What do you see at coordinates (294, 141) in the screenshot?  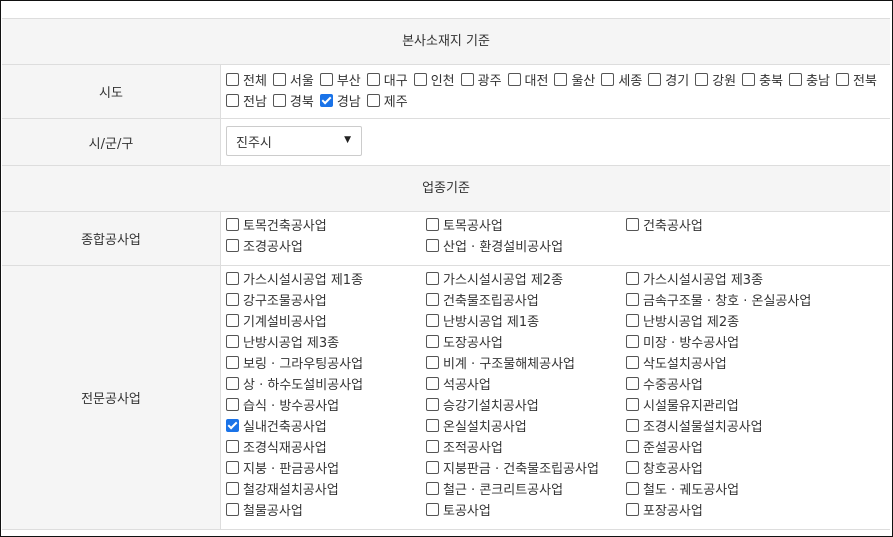 I see `sigungu-select: 진주시 ▼` at bounding box center [294, 141].